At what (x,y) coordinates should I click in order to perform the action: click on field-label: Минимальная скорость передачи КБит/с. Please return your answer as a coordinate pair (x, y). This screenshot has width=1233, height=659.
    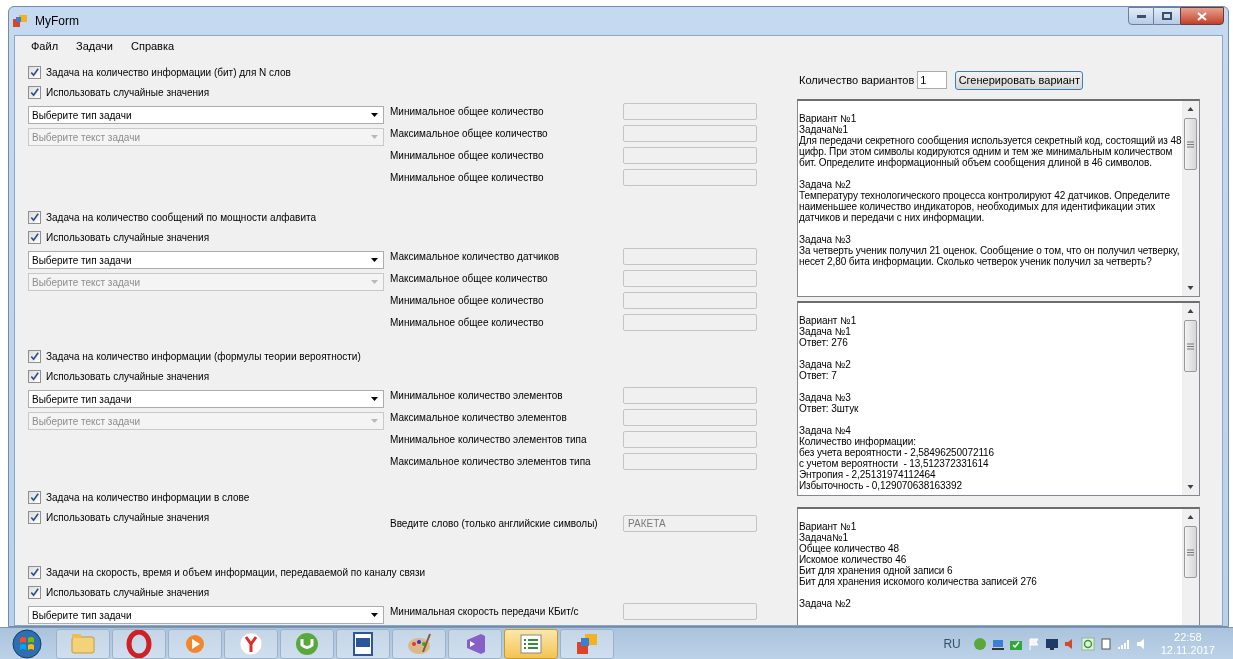
    Looking at the image, I should click on (485, 611).